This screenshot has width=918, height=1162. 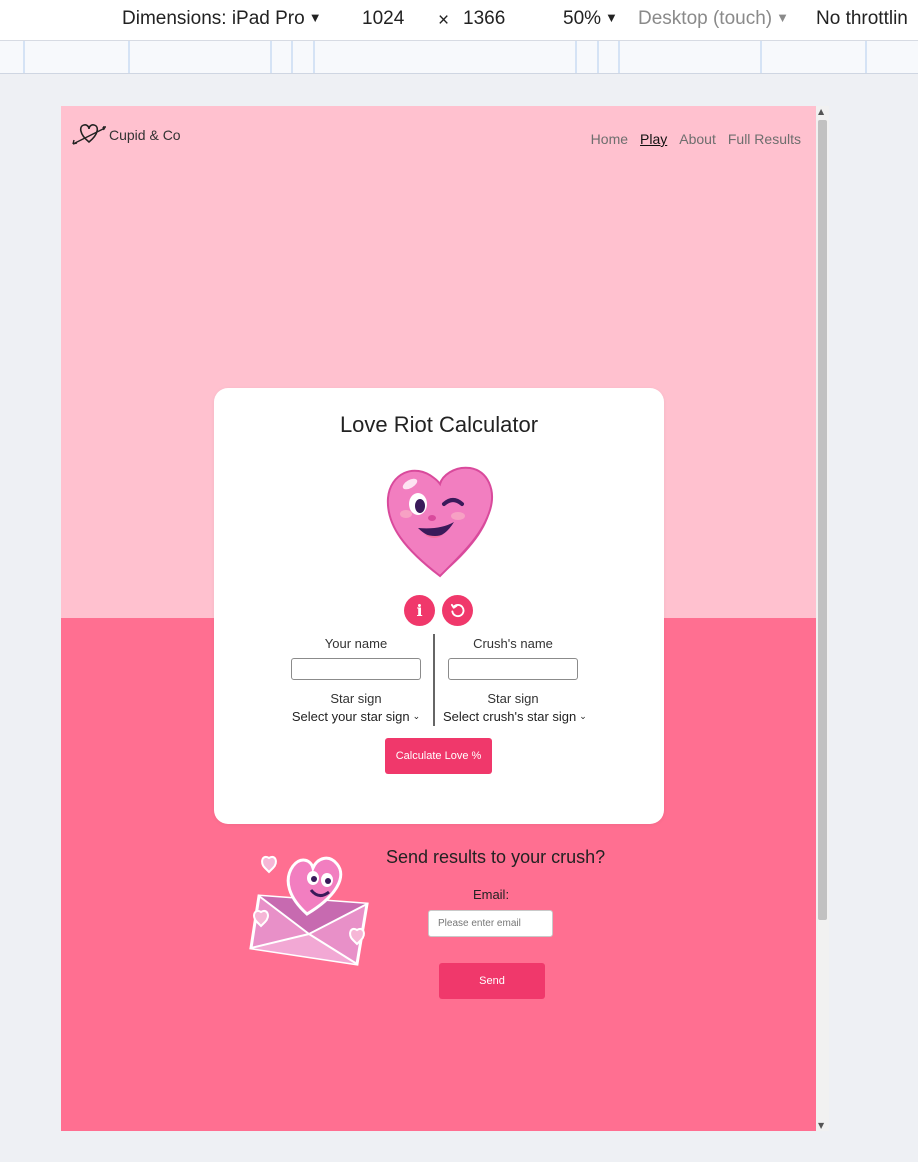 I want to click on crush-name-input, so click(x=513, y=669).